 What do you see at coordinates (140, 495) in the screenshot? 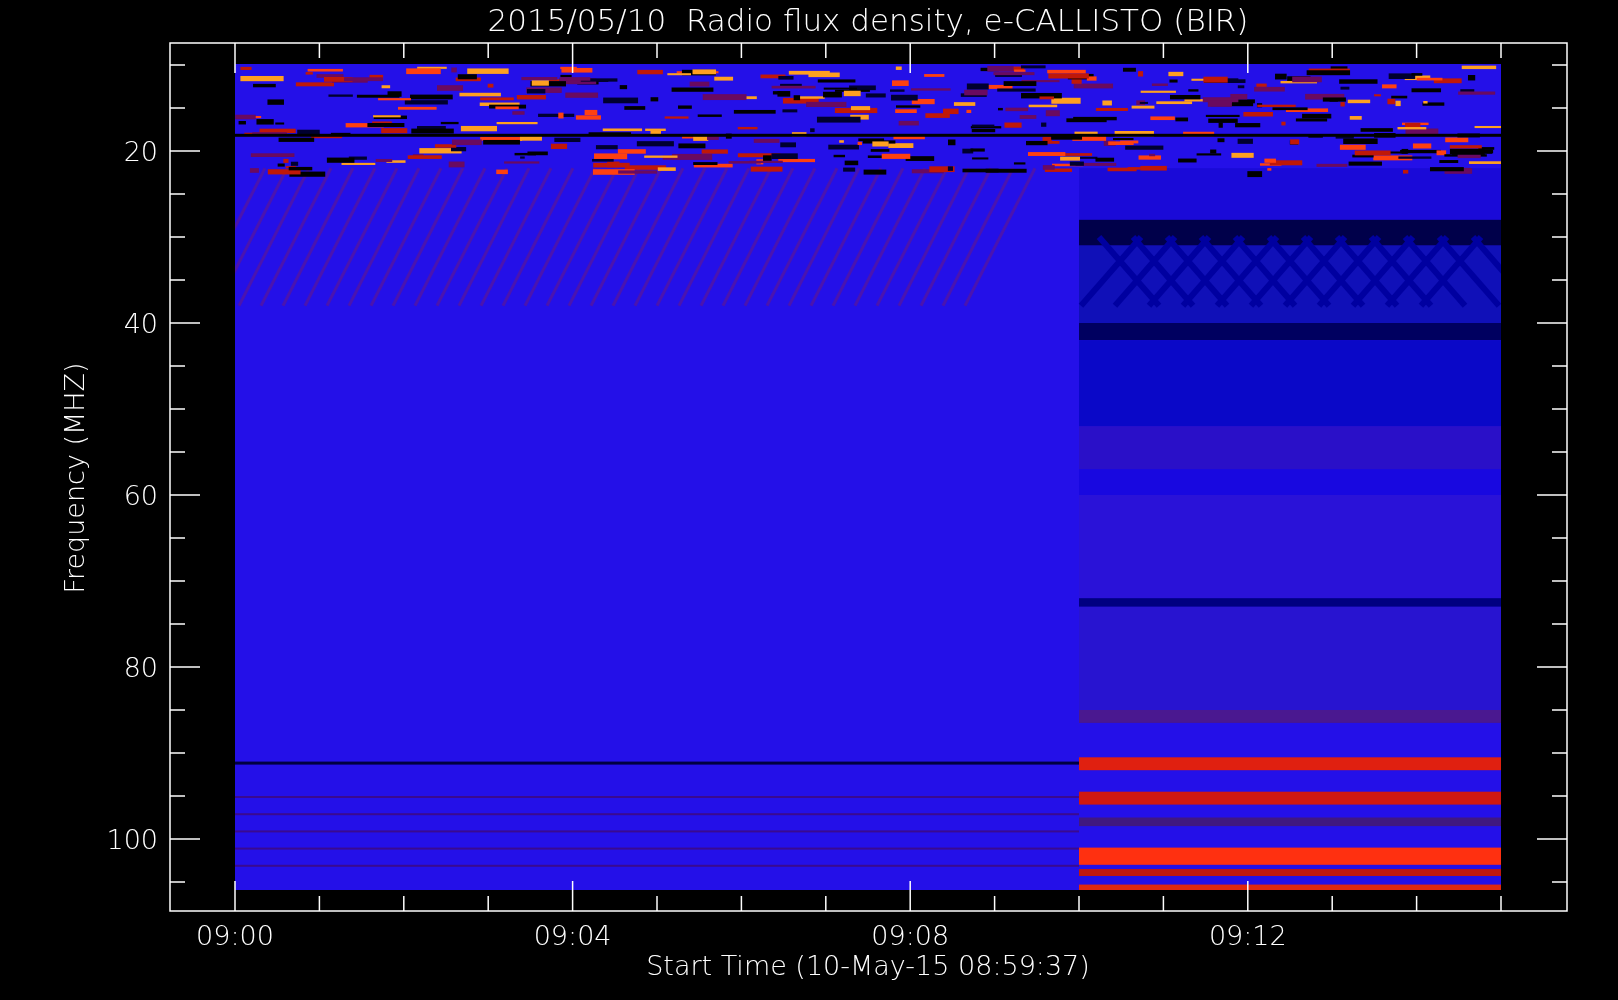
I see `y-tick-label: 60` at bounding box center [140, 495].